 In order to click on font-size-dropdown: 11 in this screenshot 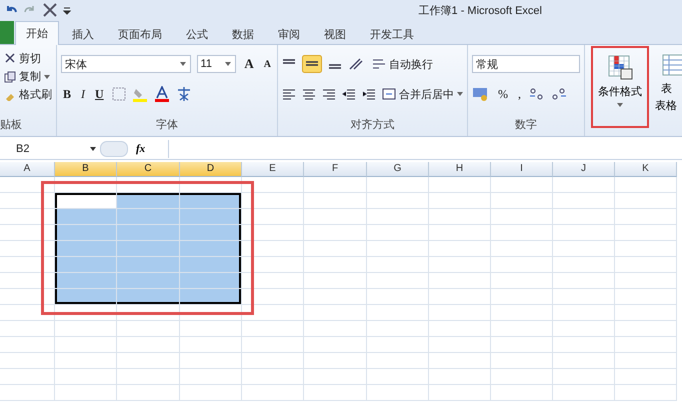, I will do `click(216, 64)`.